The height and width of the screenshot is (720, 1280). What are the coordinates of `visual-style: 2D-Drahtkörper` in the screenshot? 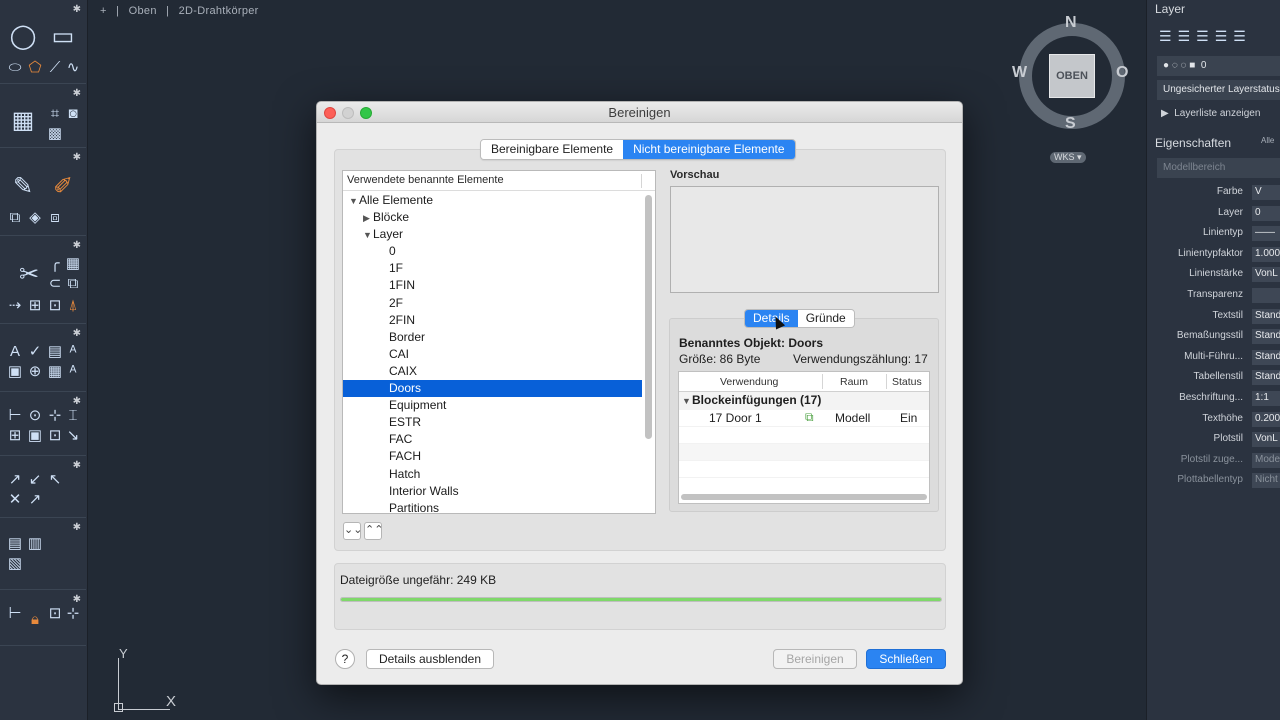 It's located at (219, 11).